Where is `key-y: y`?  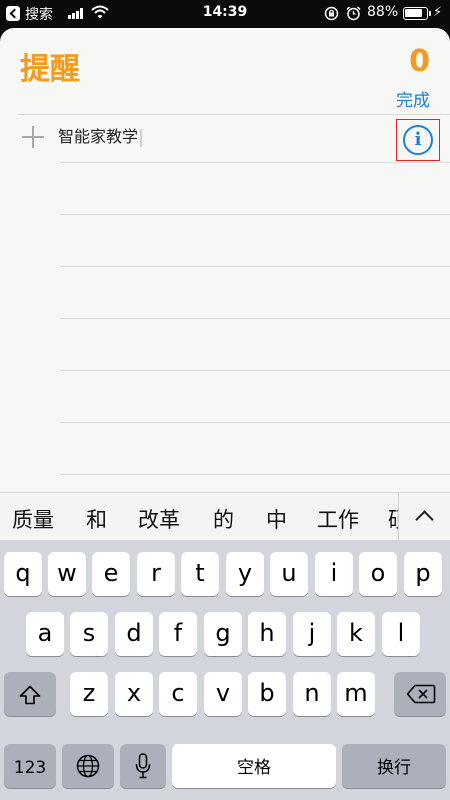 key-y: y is located at coordinates (245, 574).